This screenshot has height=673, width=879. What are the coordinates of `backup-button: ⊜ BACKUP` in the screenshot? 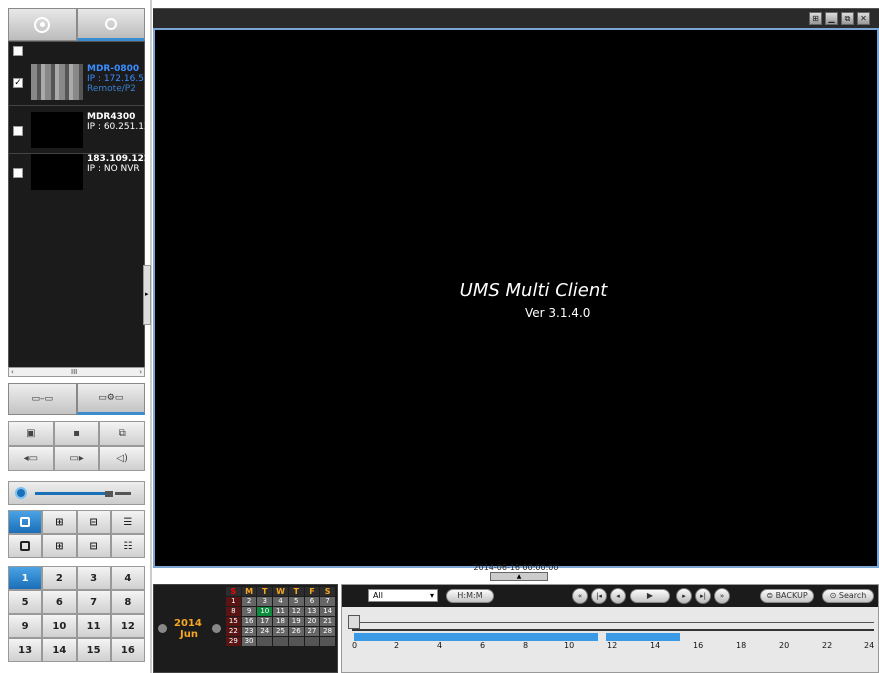 It's located at (787, 596).